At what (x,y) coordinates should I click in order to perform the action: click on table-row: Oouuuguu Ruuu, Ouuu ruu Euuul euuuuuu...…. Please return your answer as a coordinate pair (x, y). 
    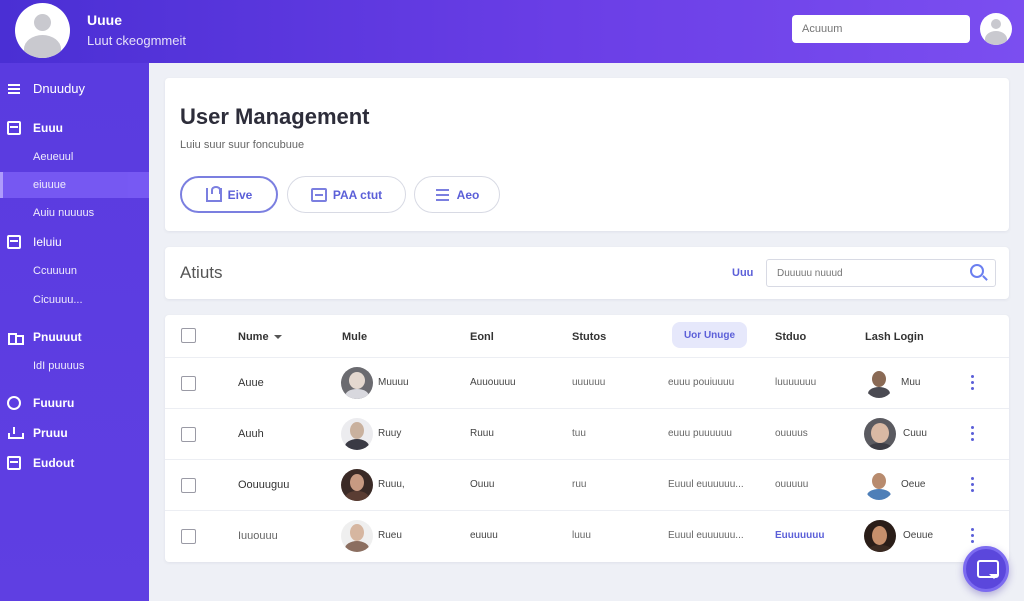
    Looking at the image, I should click on (587, 484).